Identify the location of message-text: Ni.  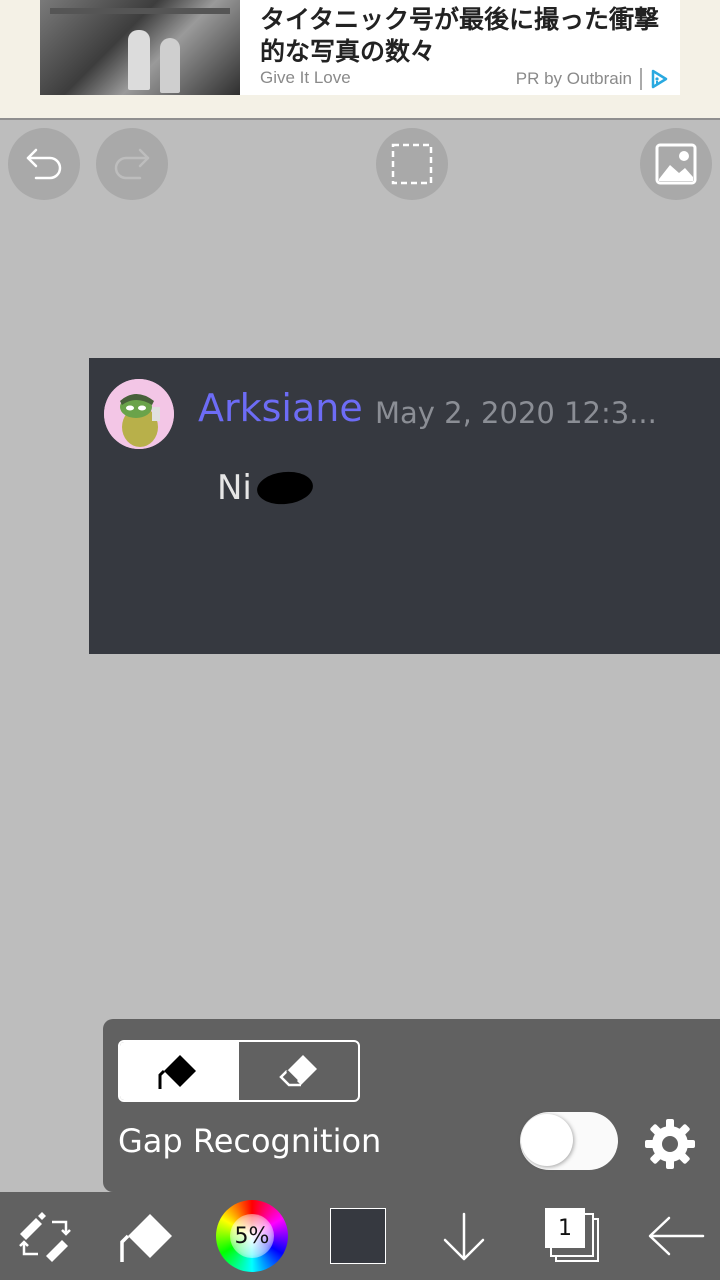
(234, 488).